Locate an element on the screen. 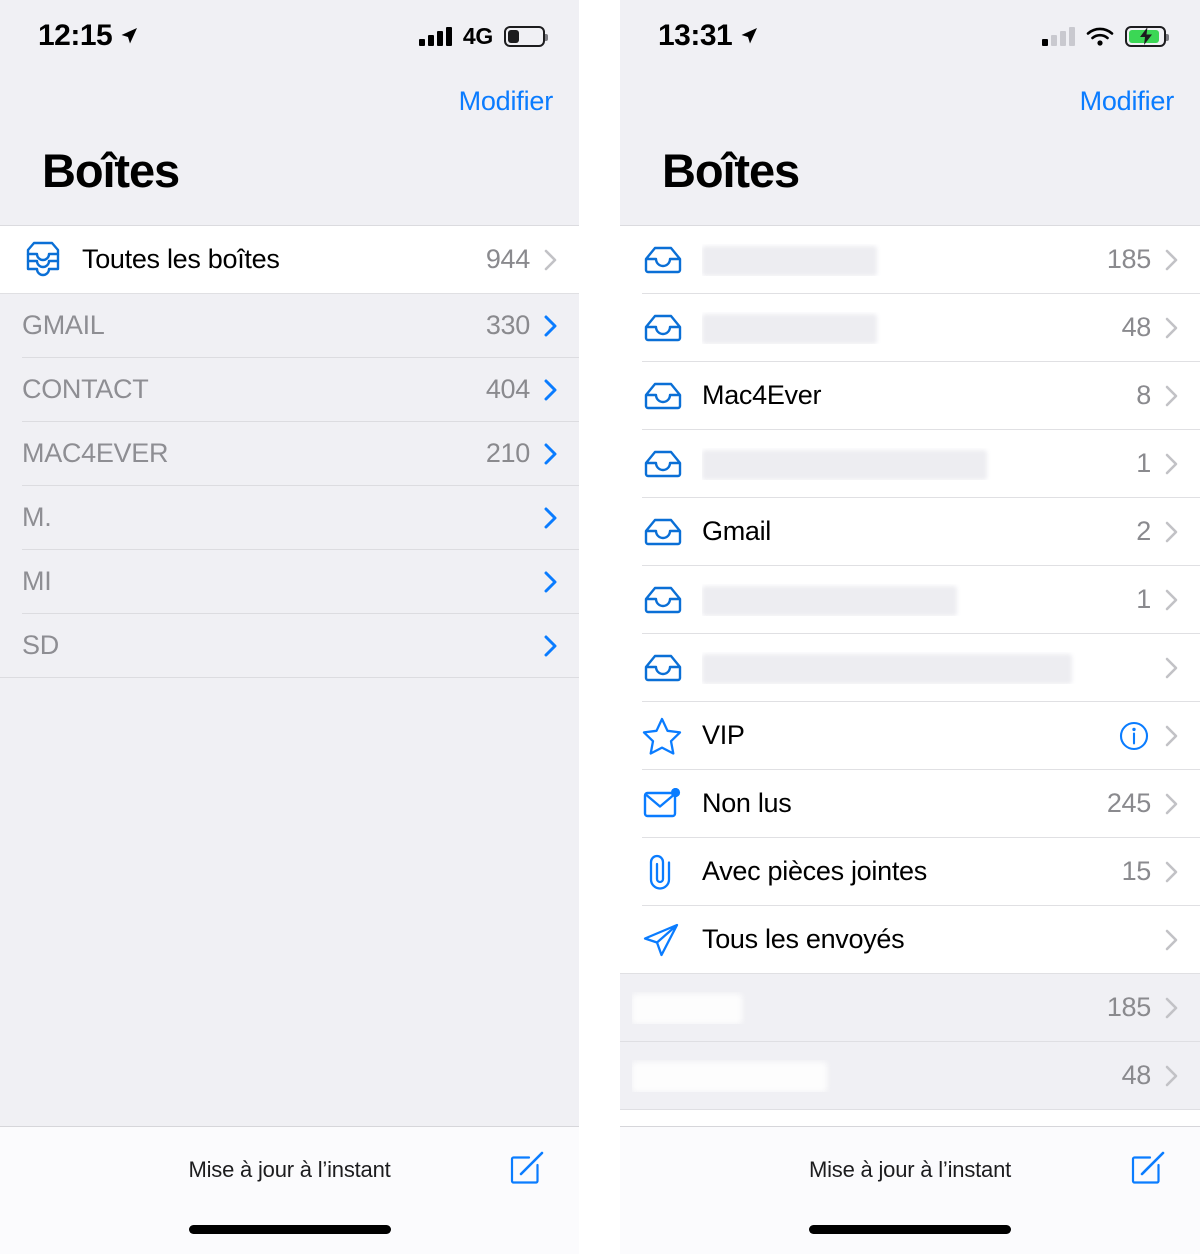 This screenshot has height=1254, width=1200. list-item-count: 2 is located at coordinates (1143, 531).